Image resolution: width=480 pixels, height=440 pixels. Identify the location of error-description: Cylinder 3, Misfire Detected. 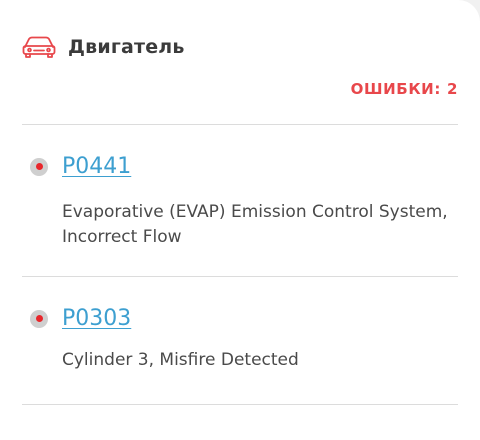
(180, 360).